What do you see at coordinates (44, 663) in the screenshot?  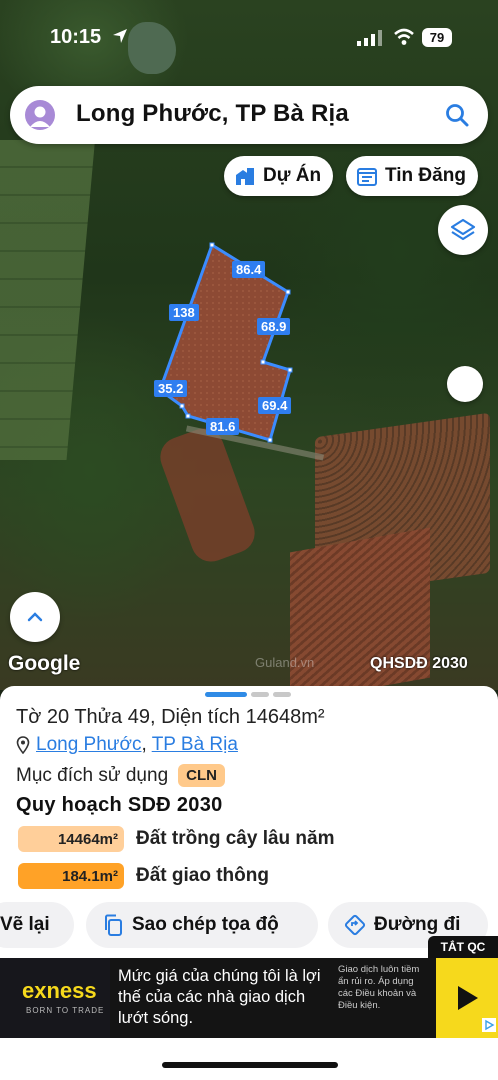 I see `google-logo: Google` at bounding box center [44, 663].